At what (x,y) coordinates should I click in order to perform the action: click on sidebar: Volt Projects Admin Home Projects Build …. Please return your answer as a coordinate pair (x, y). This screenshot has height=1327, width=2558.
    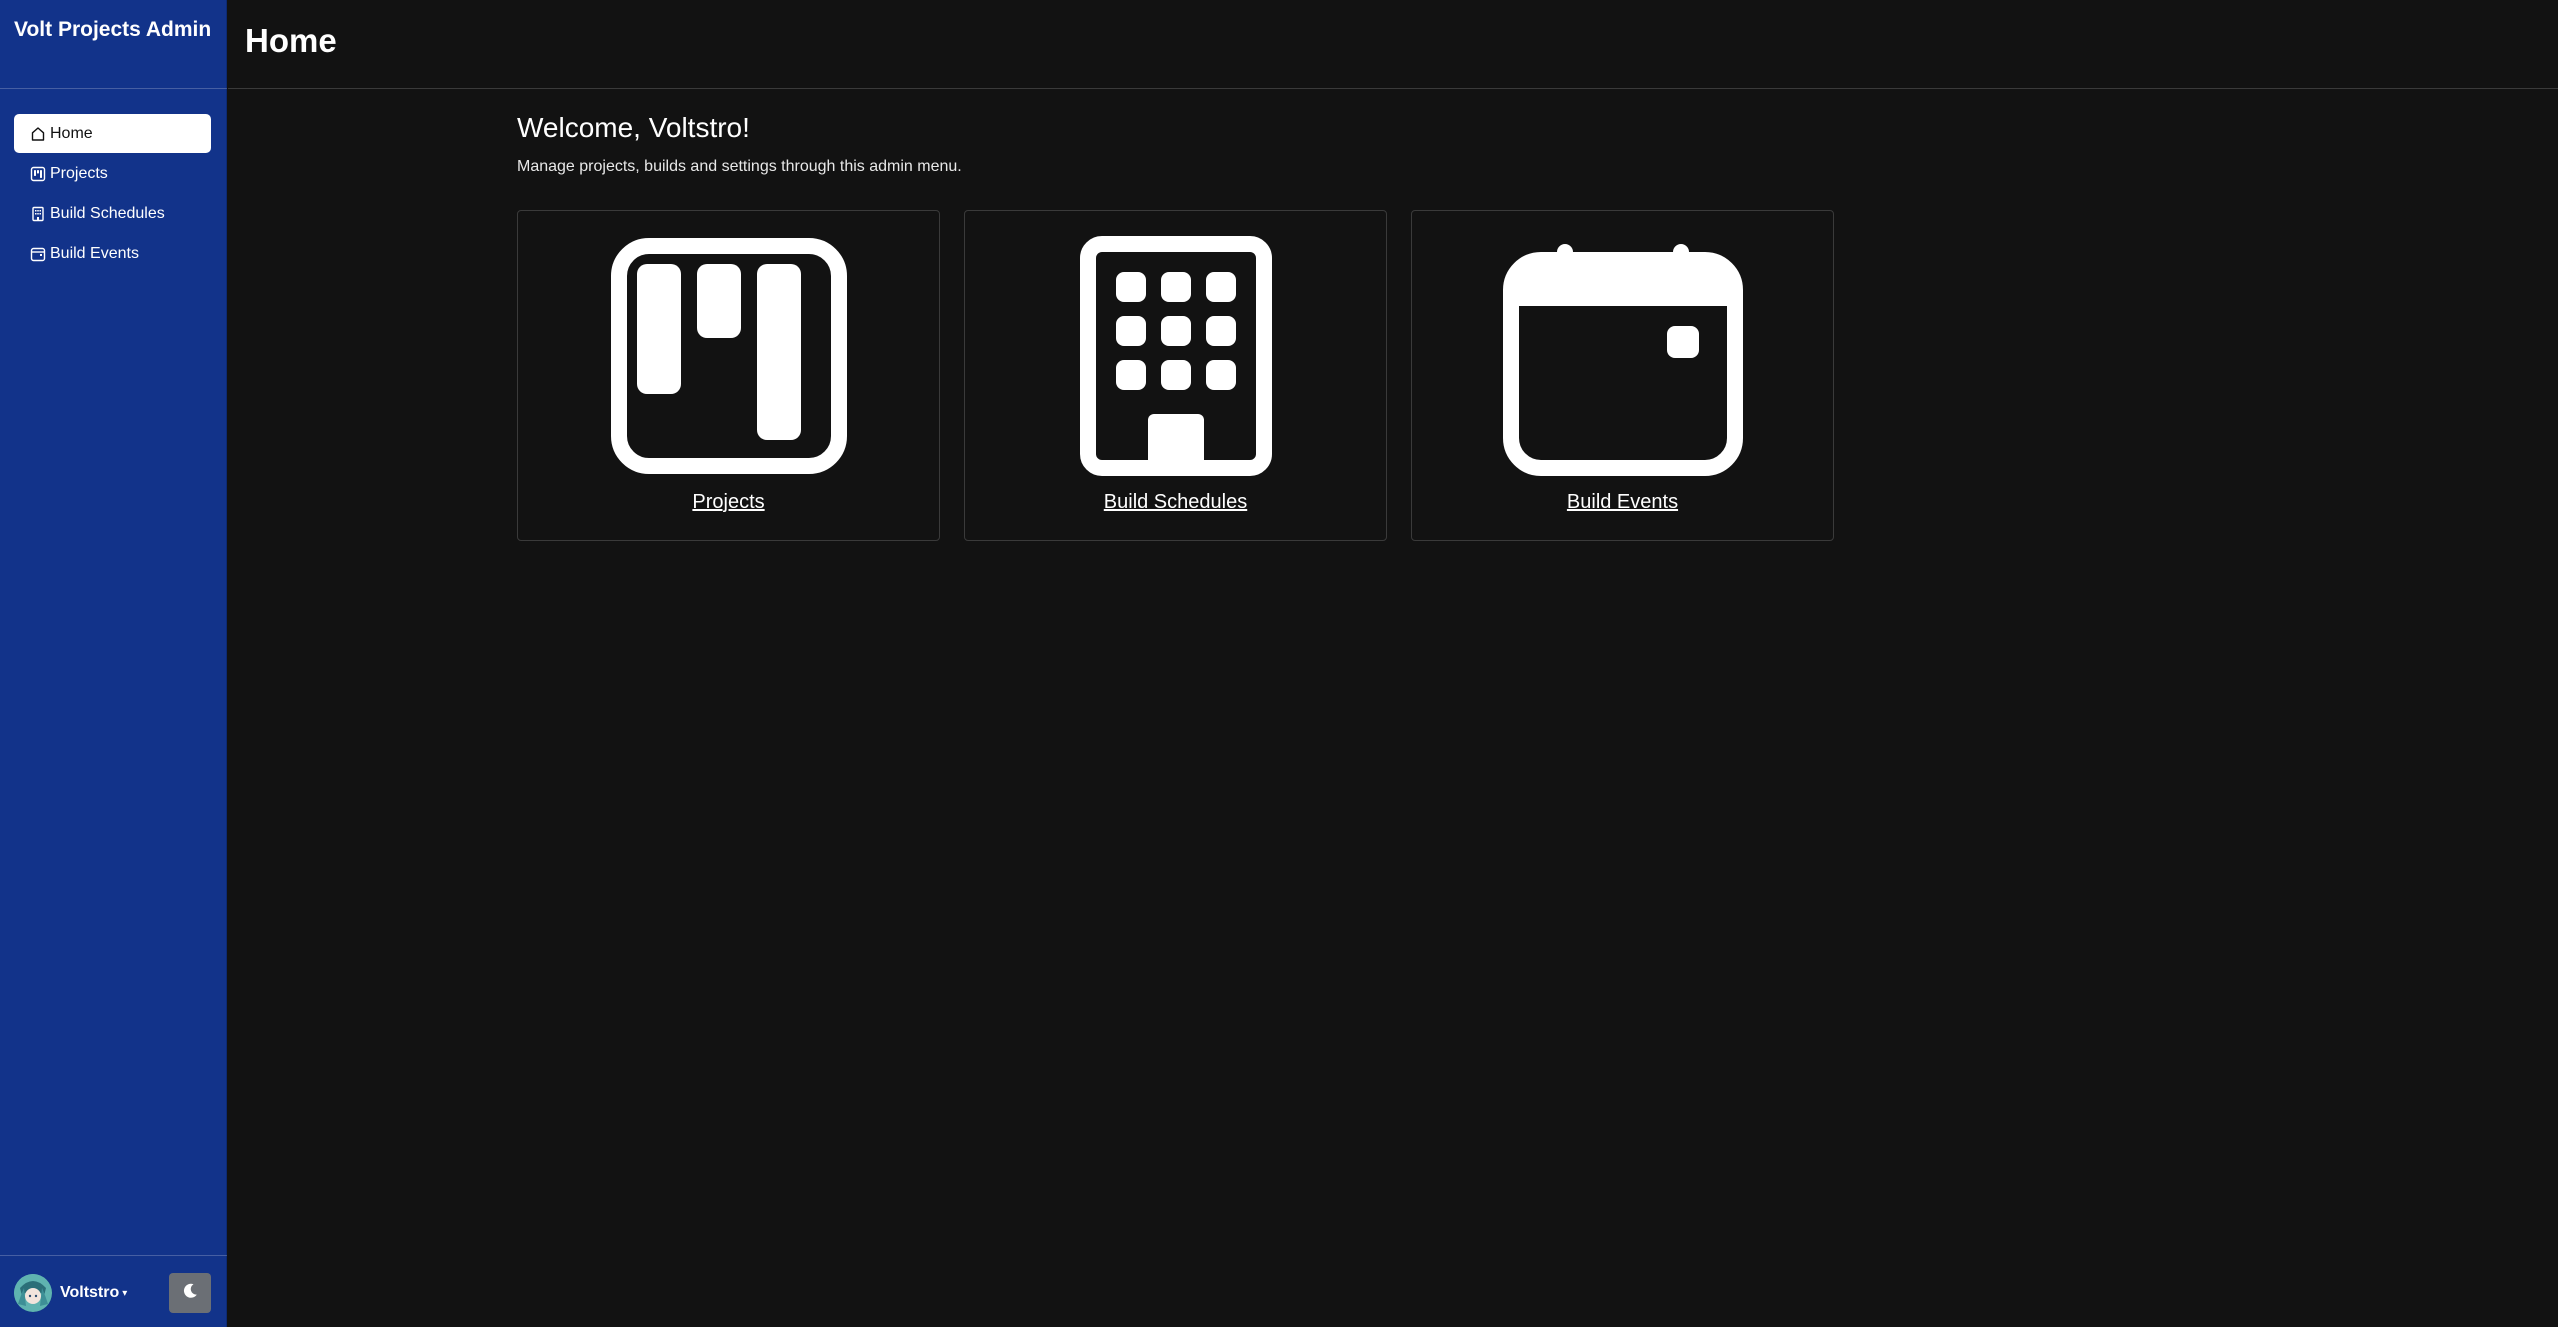
    Looking at the image, I should click on (113, 663).